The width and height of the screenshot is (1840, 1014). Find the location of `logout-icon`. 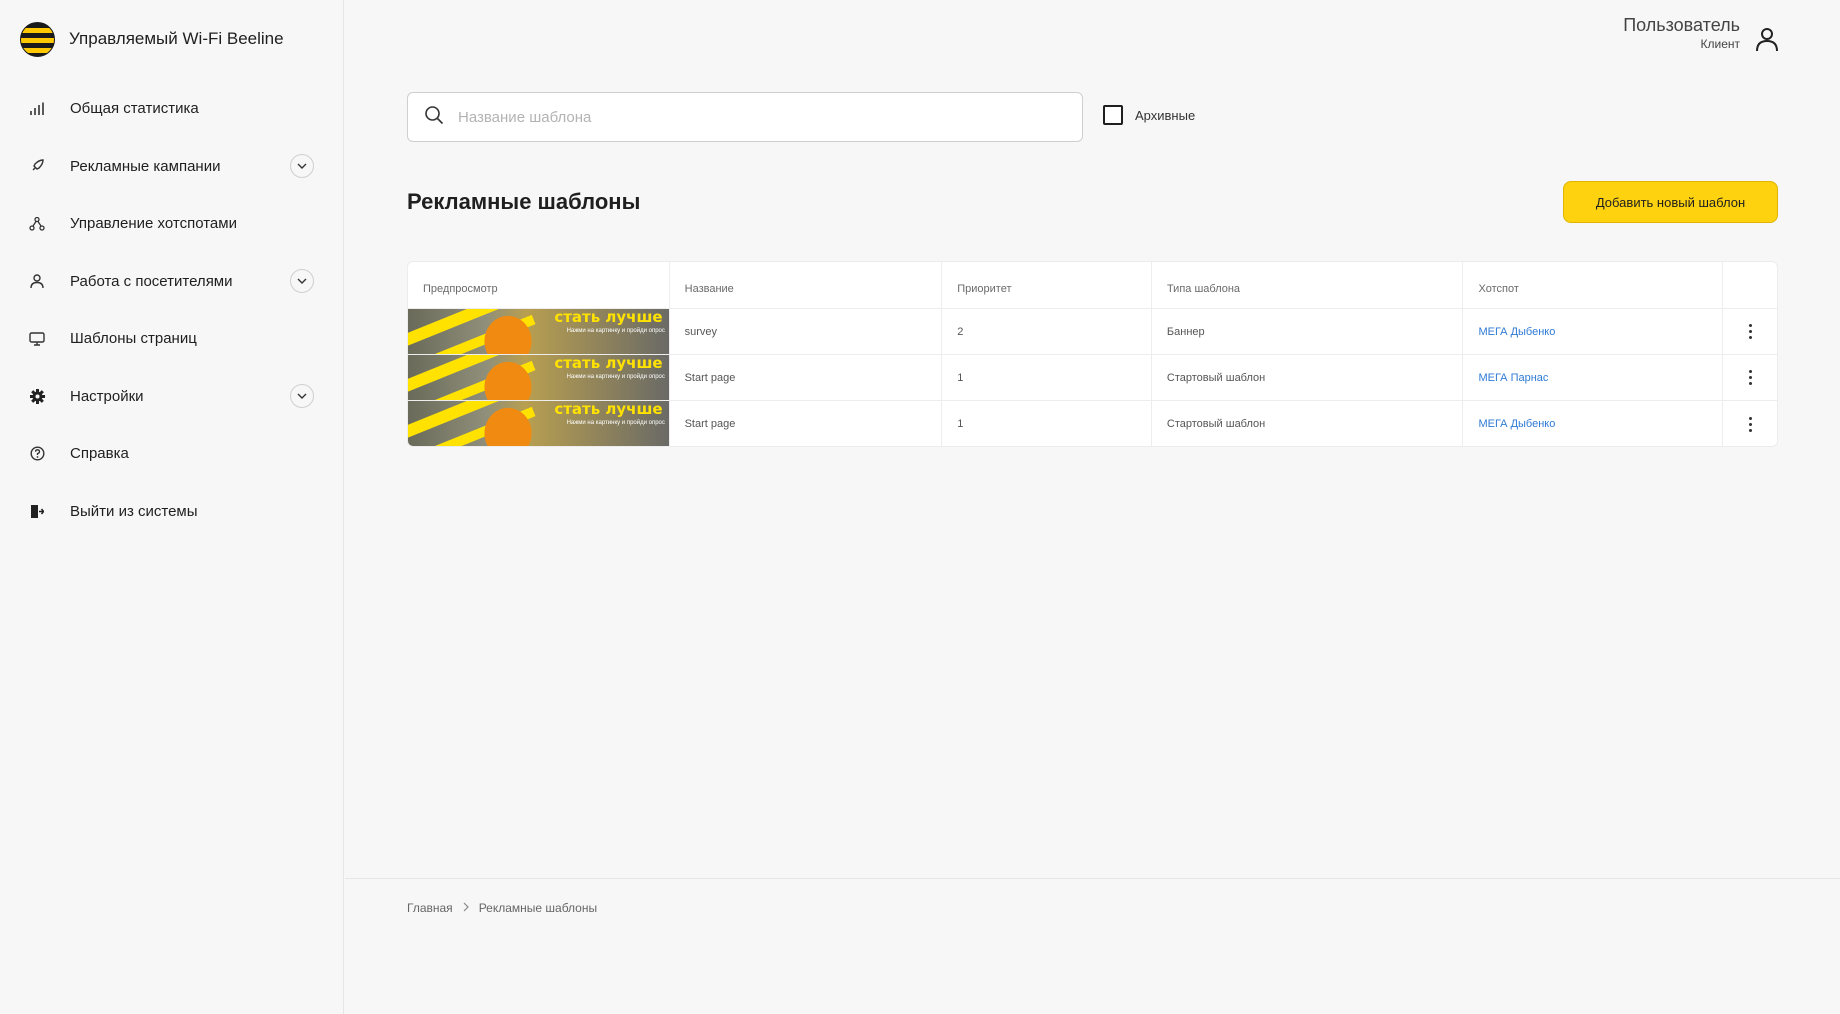

logout-icon is located at coordinates (37, 511).